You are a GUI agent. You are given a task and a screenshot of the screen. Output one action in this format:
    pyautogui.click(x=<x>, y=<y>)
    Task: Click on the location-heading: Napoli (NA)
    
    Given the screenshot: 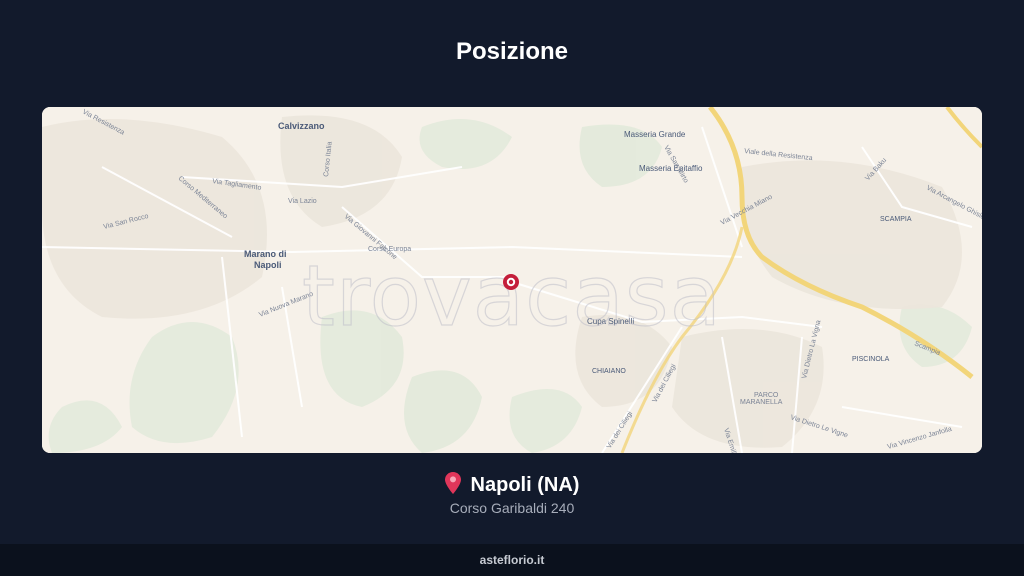 What is the action you would take?
    pyautogui.click(x=512, y=484)
    